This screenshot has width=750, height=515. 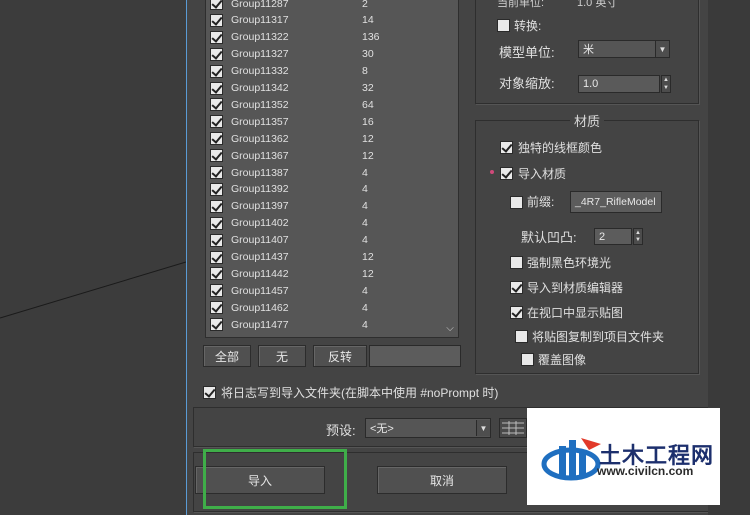 I want to click on list-item: Group11362 12, so click(x=325, y=138).